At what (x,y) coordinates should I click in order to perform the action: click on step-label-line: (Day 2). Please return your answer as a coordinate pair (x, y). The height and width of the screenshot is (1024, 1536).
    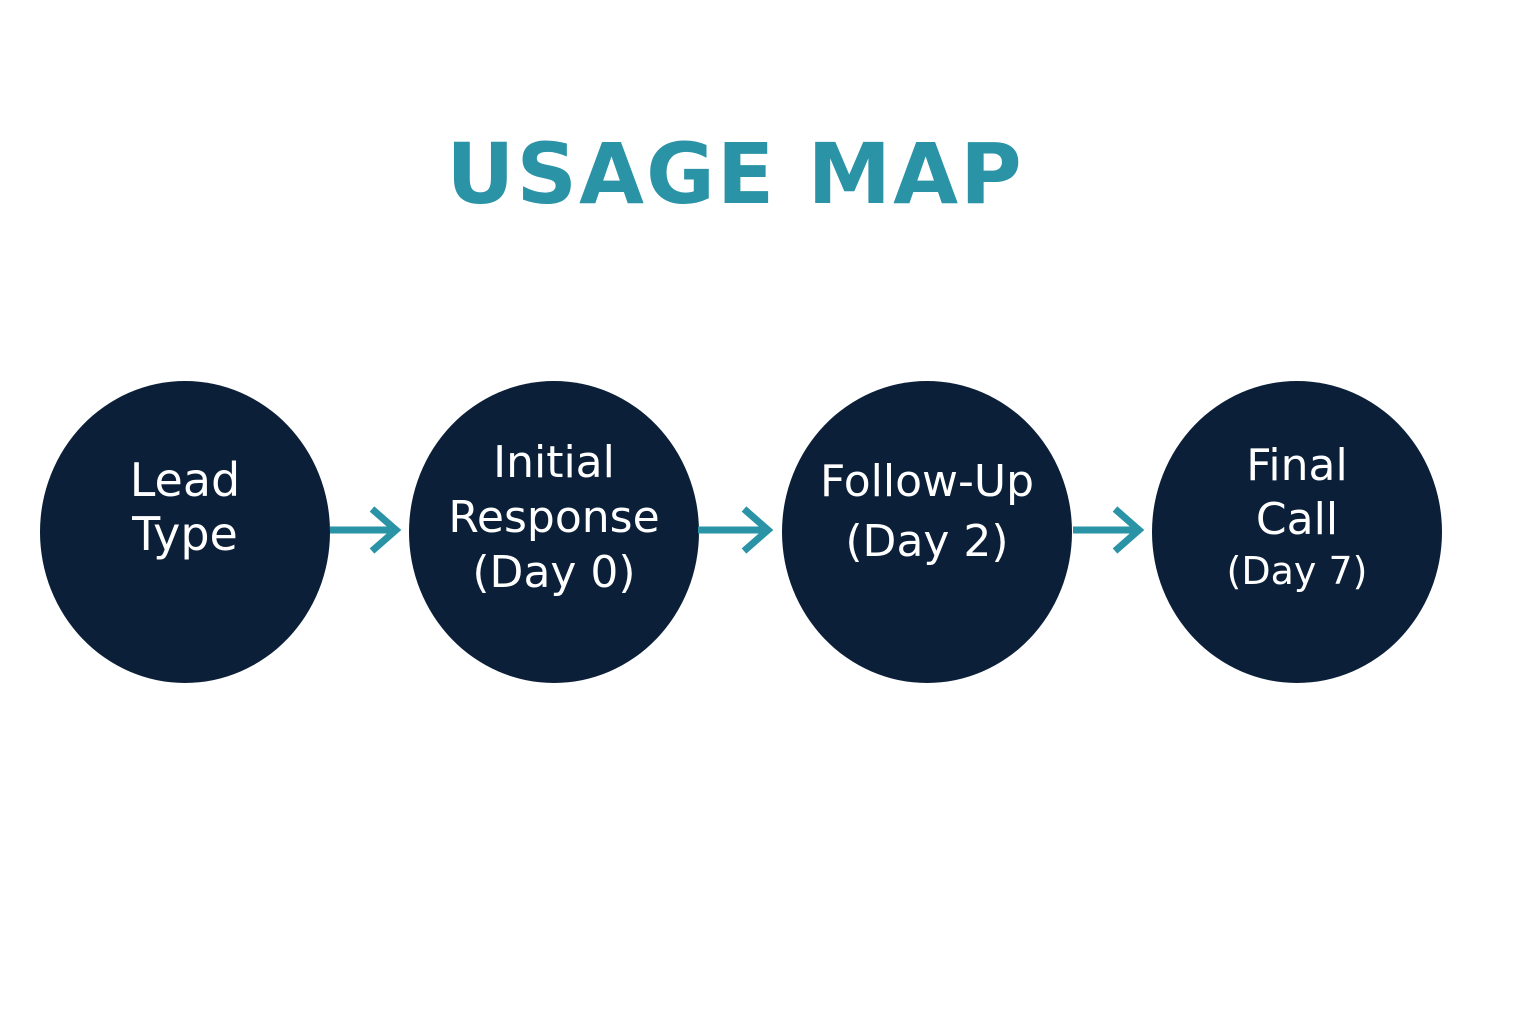
    Looking at the image, I should click on (927, 541).